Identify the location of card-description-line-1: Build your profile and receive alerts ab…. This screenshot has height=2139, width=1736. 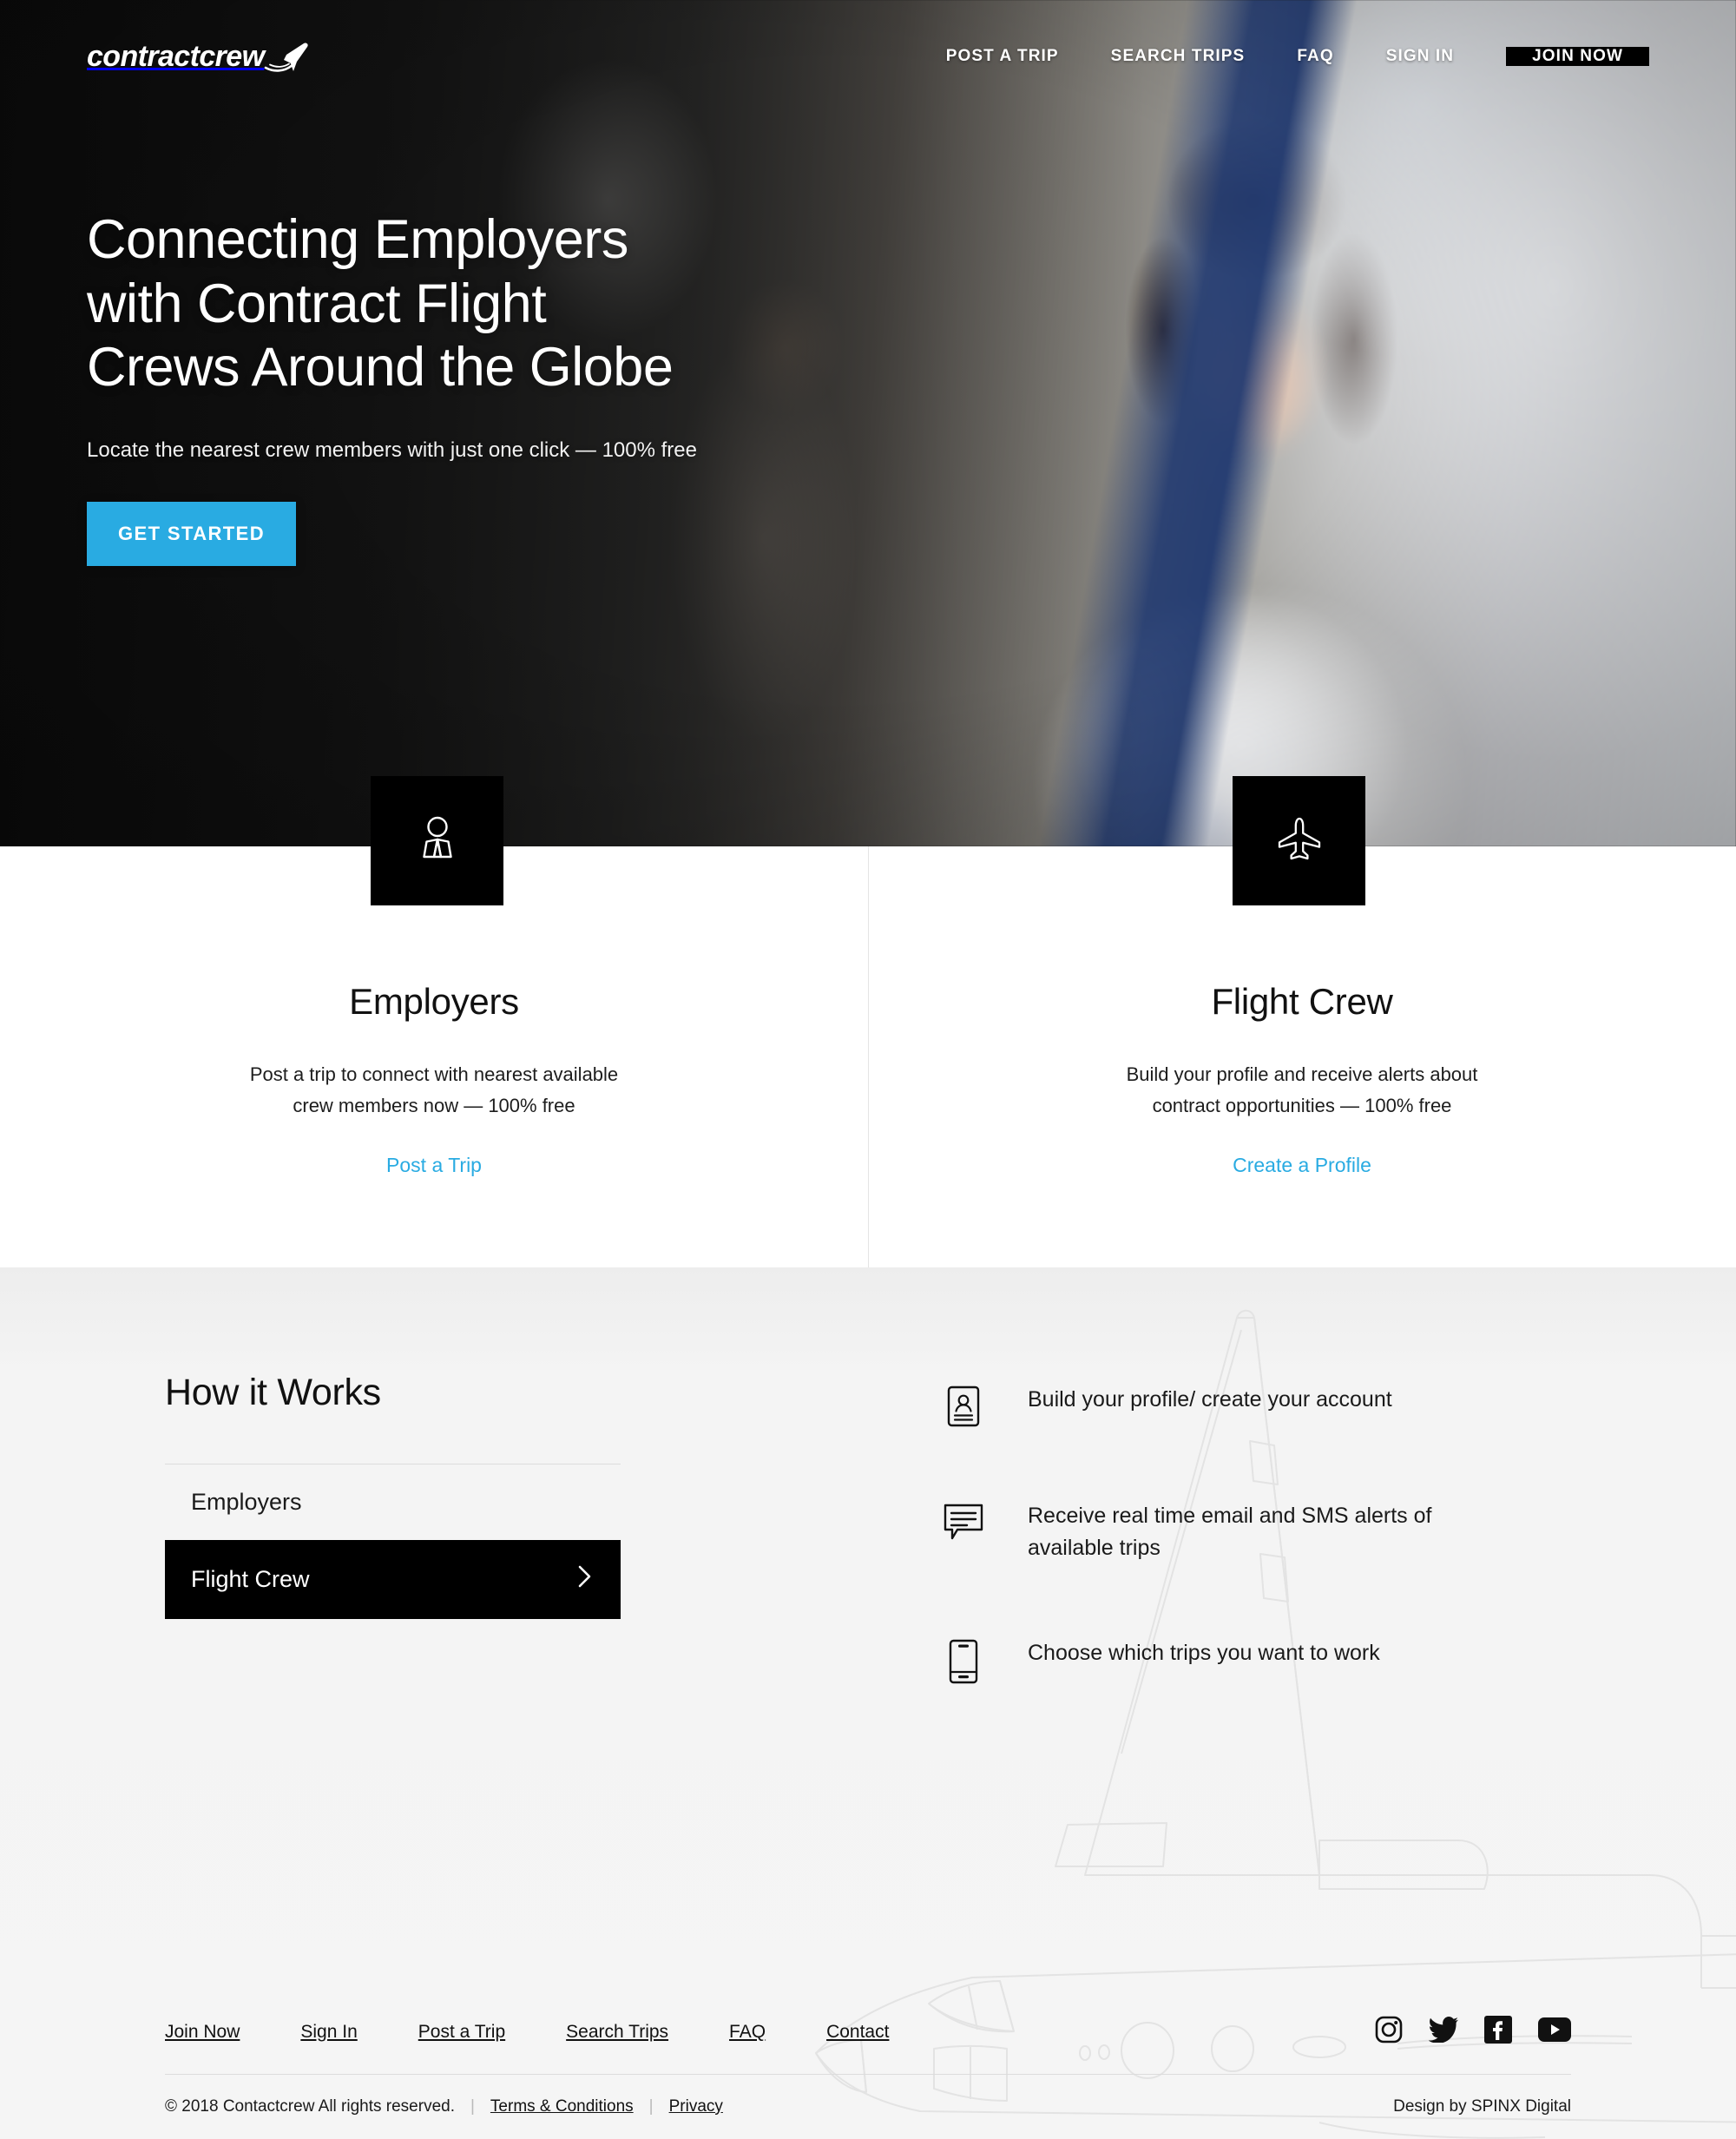
(1302, 1074).